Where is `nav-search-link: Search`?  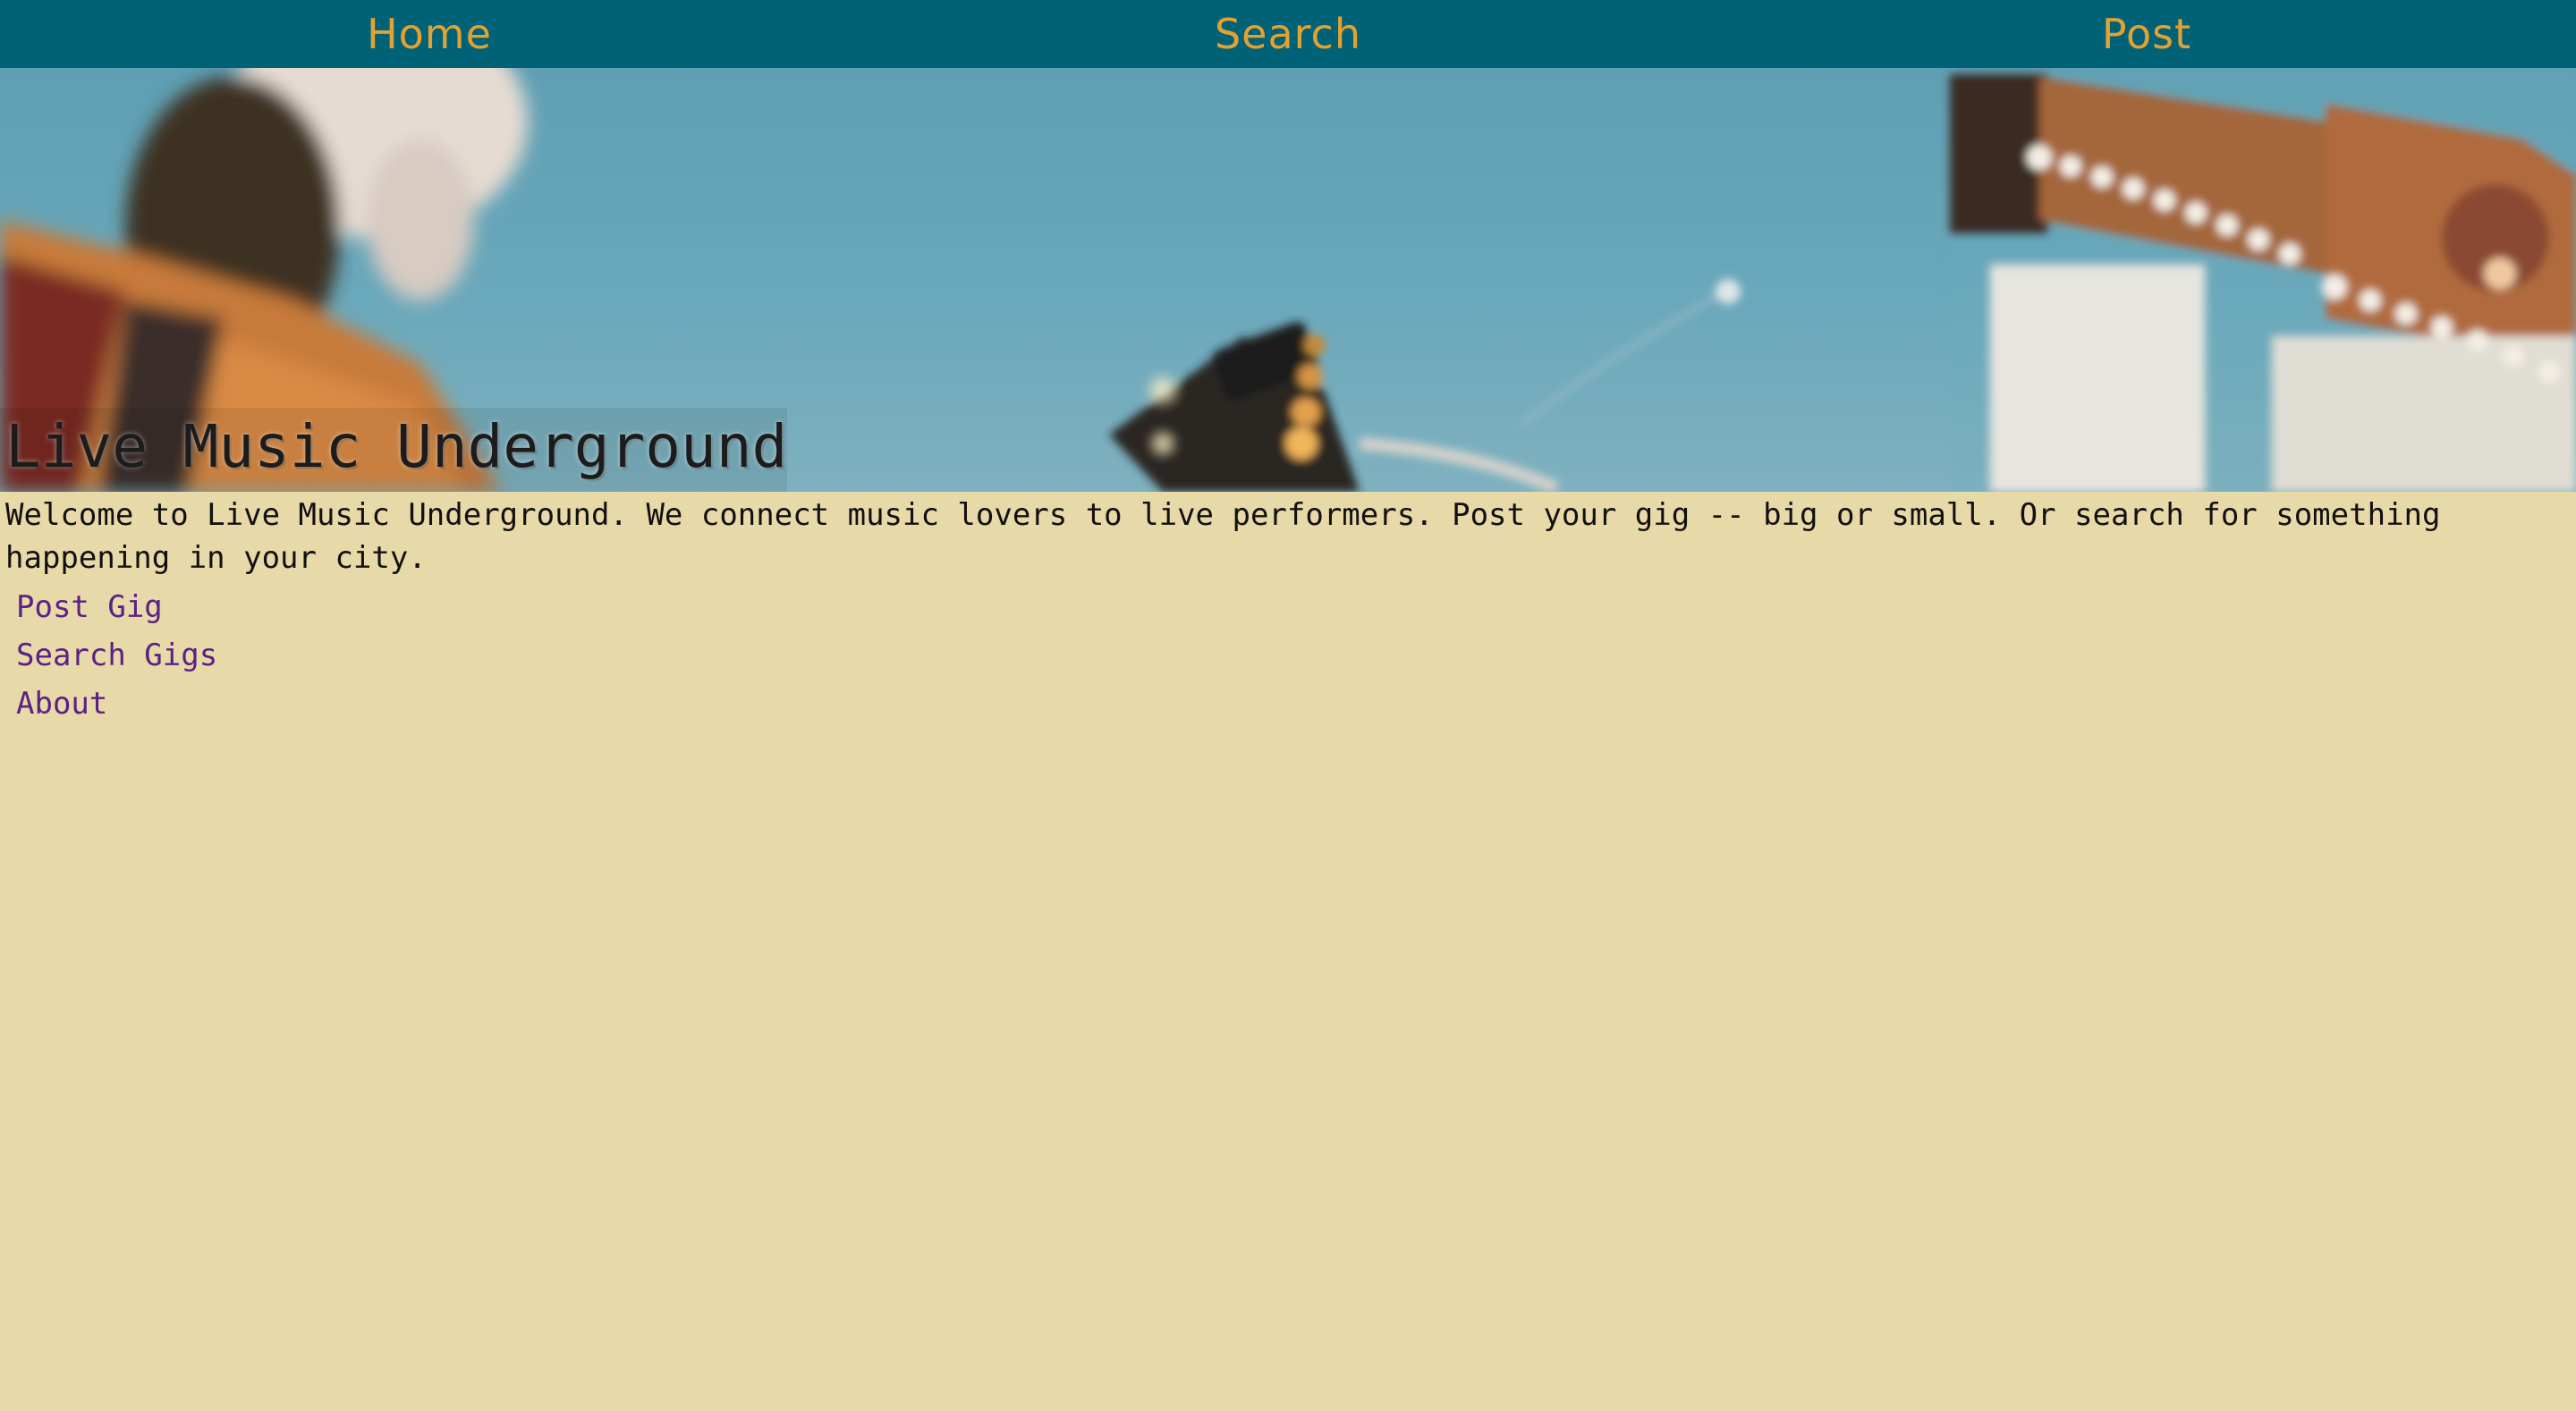 nav-search-link: Search is located at coordinates (1288, 34).